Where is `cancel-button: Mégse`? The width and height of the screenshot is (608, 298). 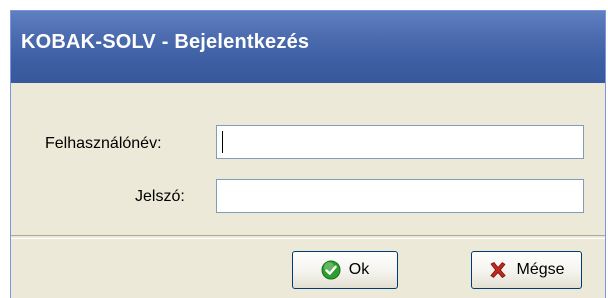 cancel-button: Mégse is located at coordinates (526, 270).